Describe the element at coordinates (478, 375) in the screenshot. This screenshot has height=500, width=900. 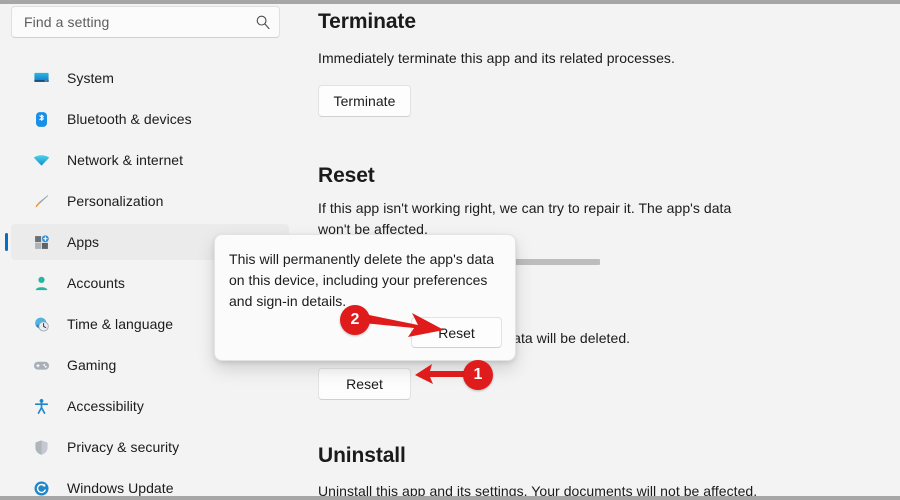
I see `annotation-badge-1: 1` at that location.